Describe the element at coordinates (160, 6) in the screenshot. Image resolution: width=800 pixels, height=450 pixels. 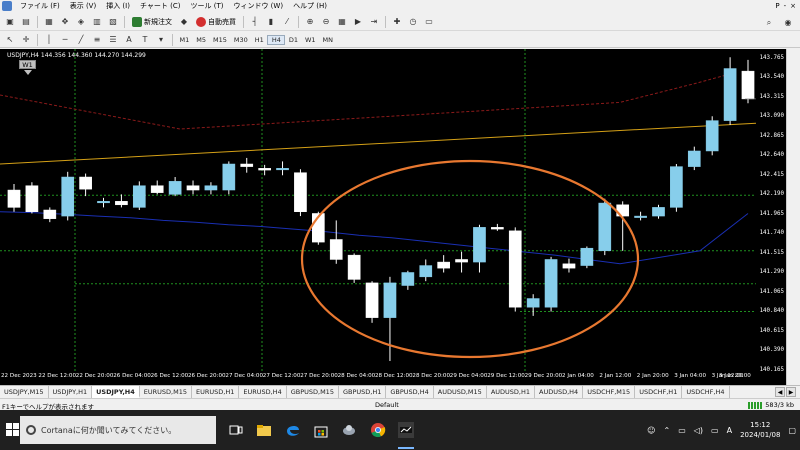
I see `menu-item: チャート (C)` at that location.